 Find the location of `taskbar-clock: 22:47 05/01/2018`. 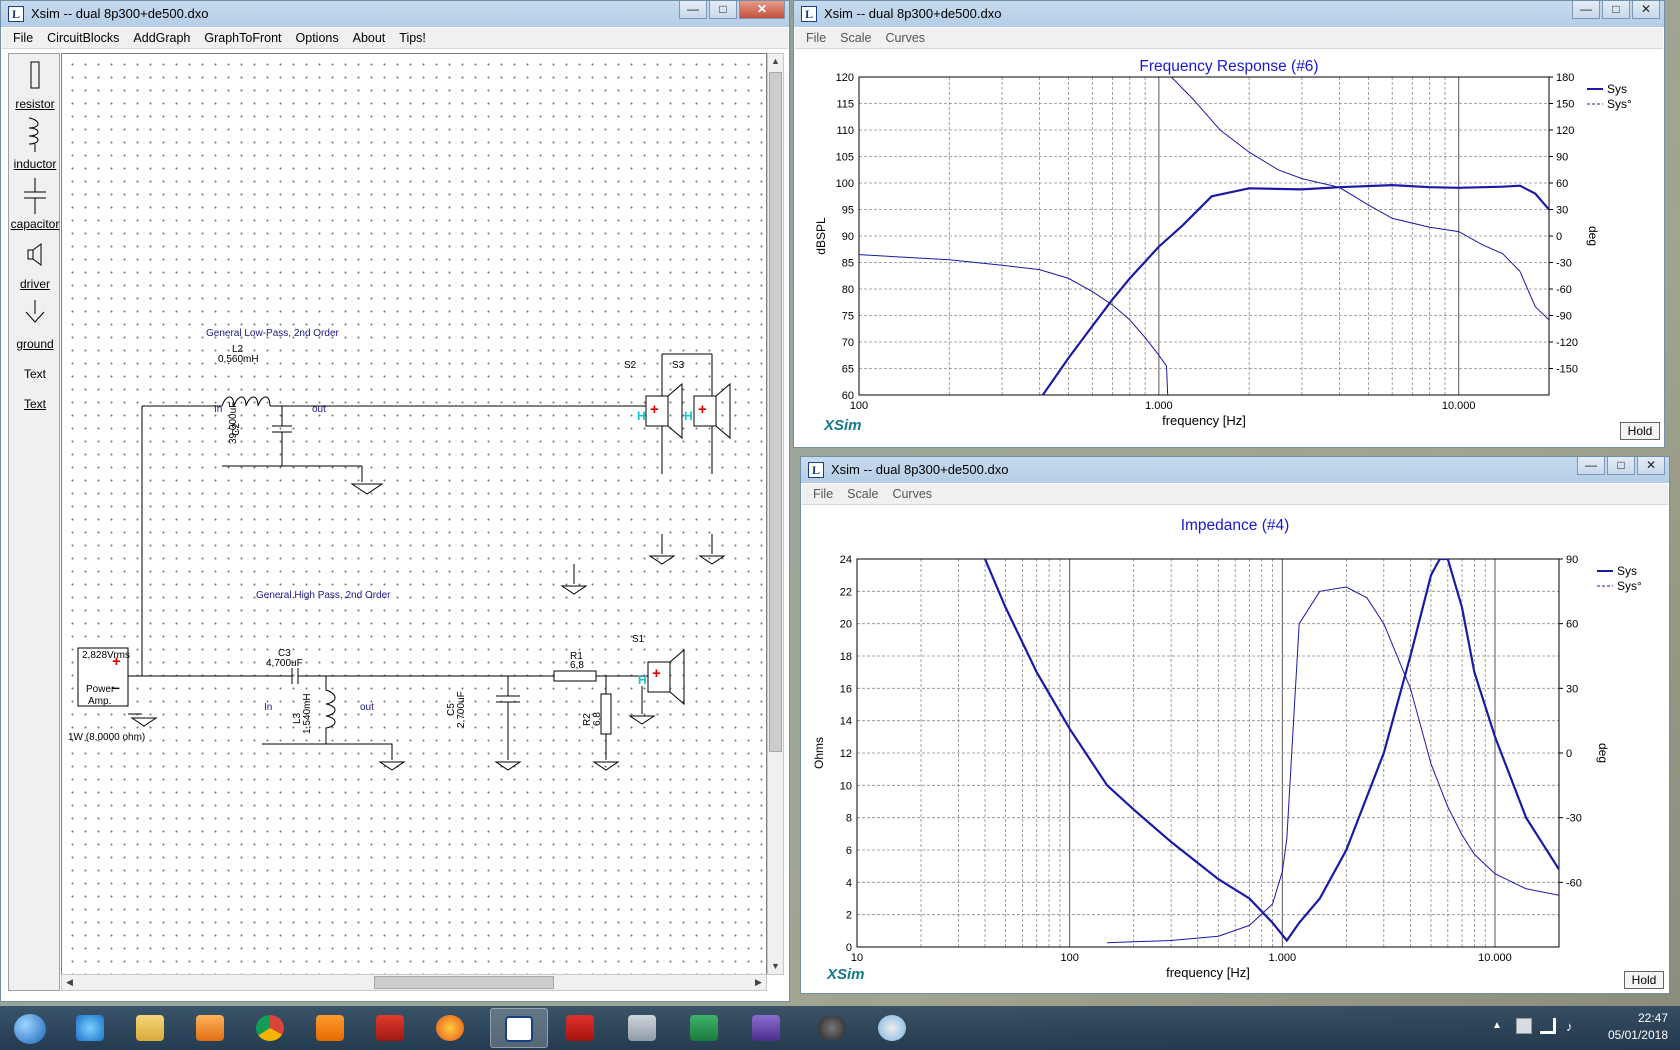

taskbar-clock: 22:47 05/01/2018 is located at coordinates (1638, 1027).